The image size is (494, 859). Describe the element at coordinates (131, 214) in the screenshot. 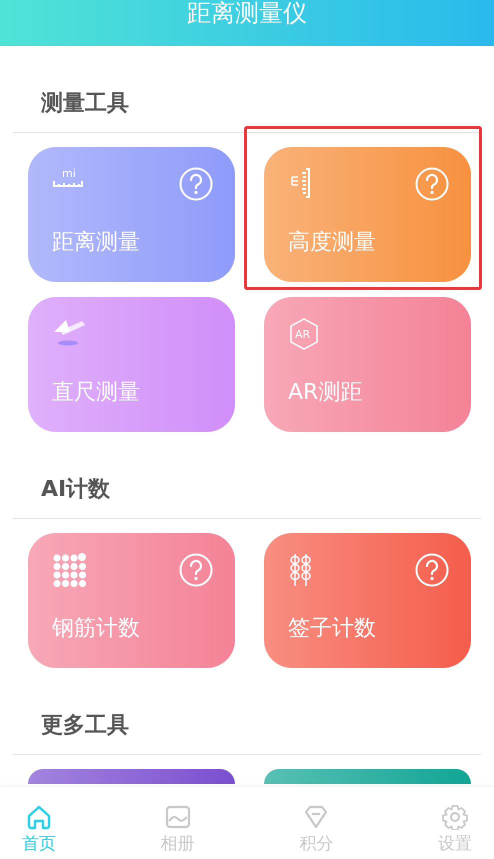

I see `tool-card: mi 距离测量` at that location.